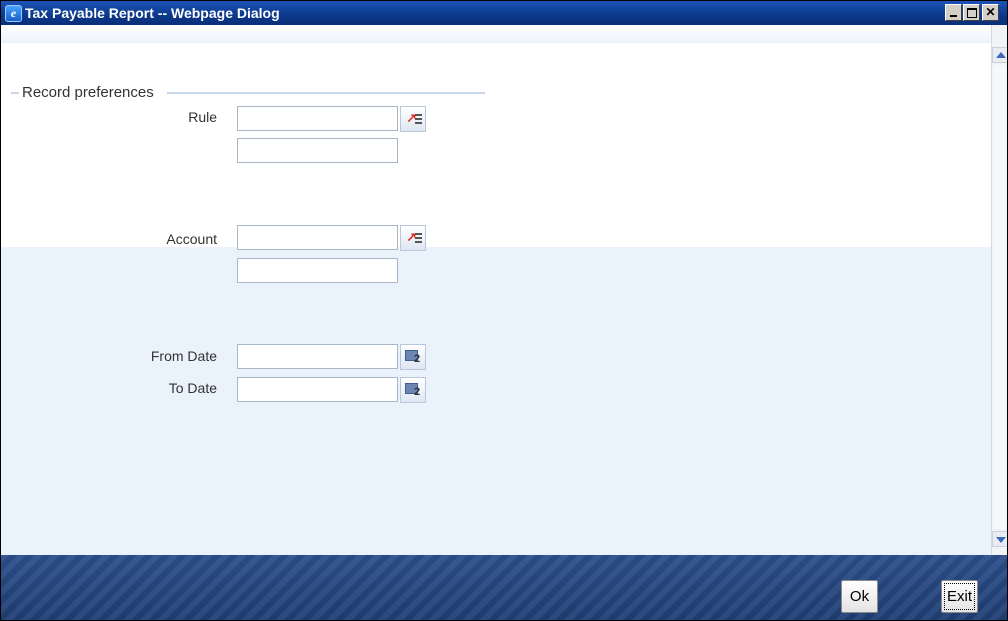  I want to click on to-date-calendar-button: 2, so click(413, 390).